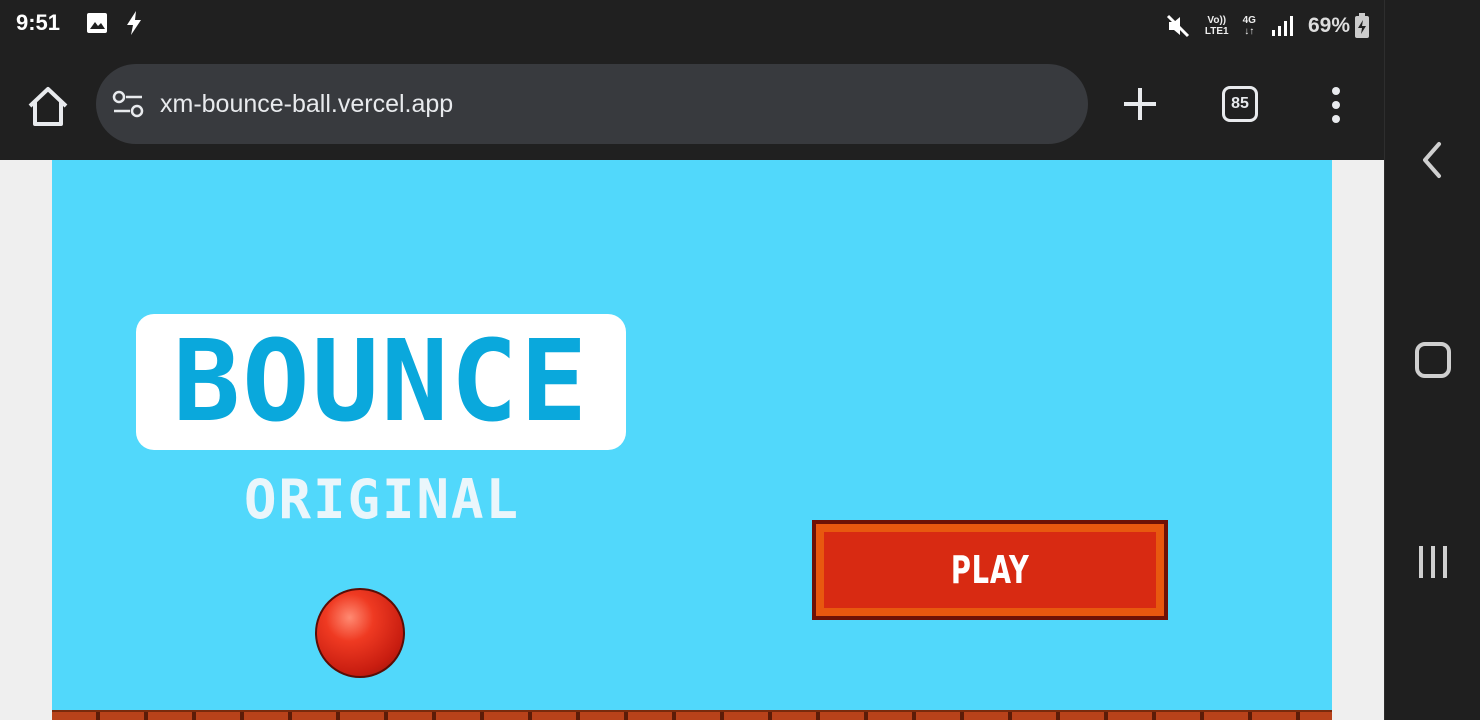  I want to click on recents-icon, so click(1433, 562).